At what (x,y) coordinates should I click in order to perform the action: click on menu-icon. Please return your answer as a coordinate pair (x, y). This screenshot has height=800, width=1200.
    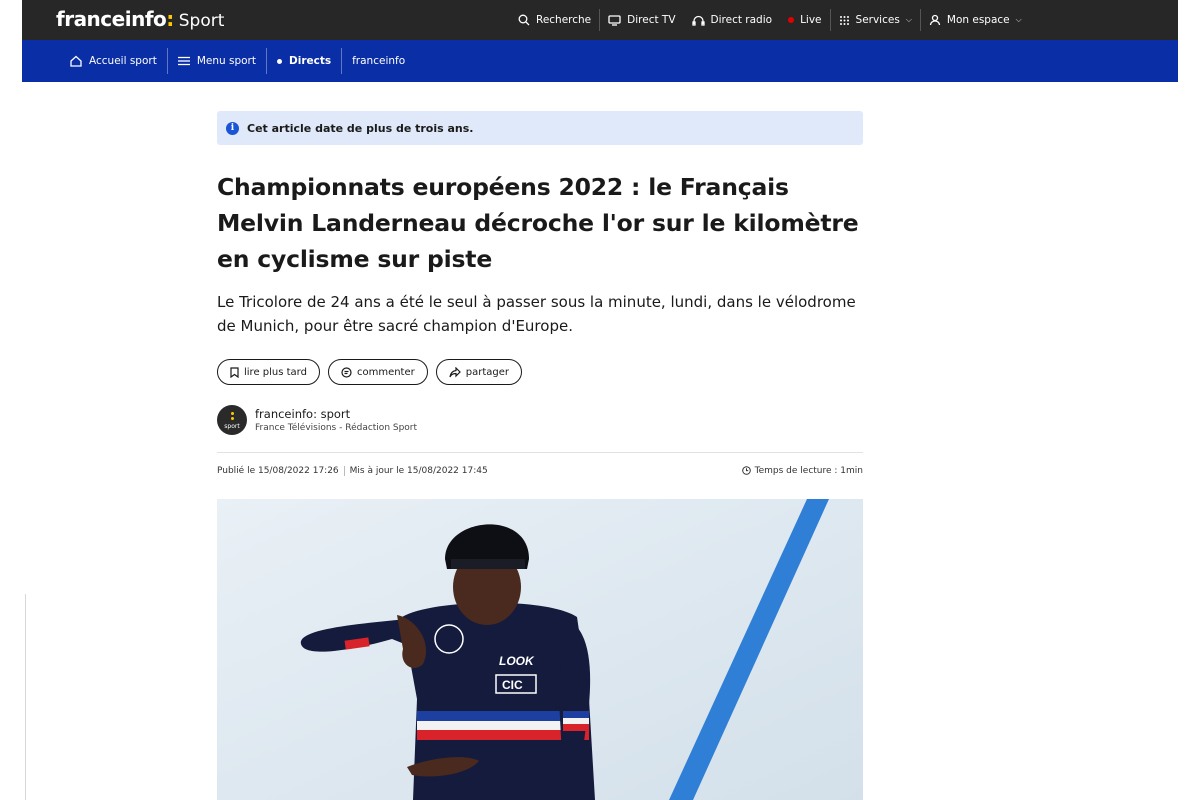
    Looking at the image, I should click on (183, 61).